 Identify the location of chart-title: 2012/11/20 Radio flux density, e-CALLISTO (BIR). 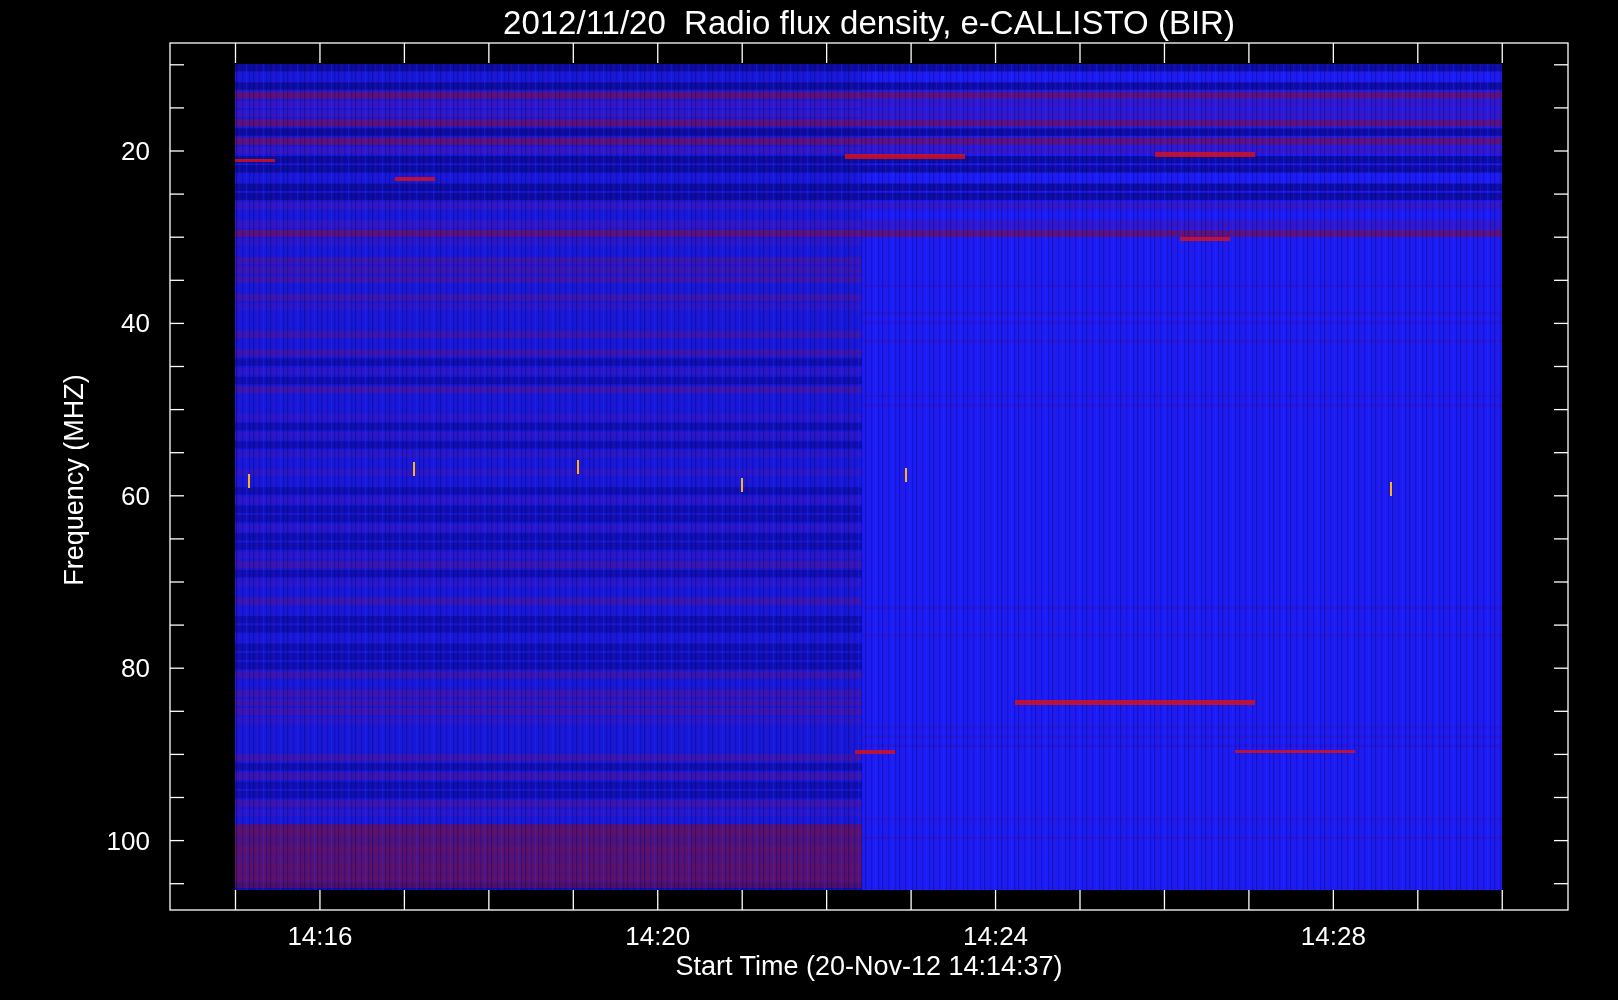
(869, 22).